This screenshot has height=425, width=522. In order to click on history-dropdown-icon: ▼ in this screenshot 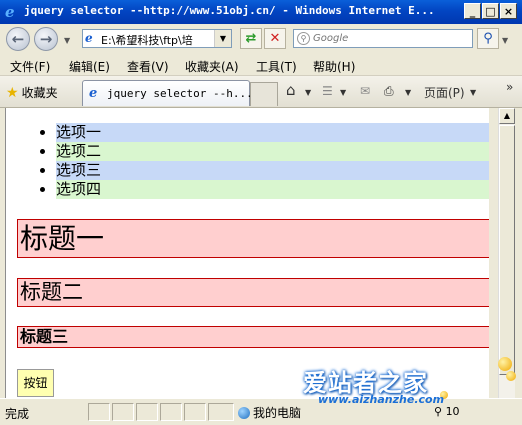, I will do `click(67, 40)`.